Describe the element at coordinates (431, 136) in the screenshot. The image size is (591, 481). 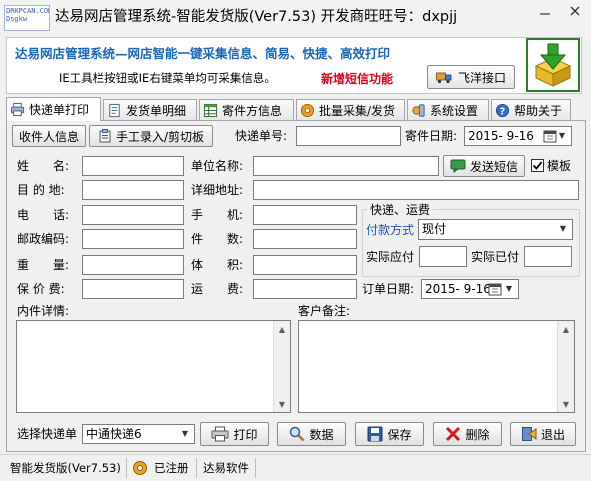
I see `ship-date-label: 寄件日期:` at that location.